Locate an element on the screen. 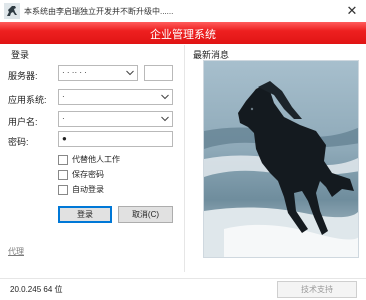  option-save-password: 保存密码 is located at coordinates (81, 174).